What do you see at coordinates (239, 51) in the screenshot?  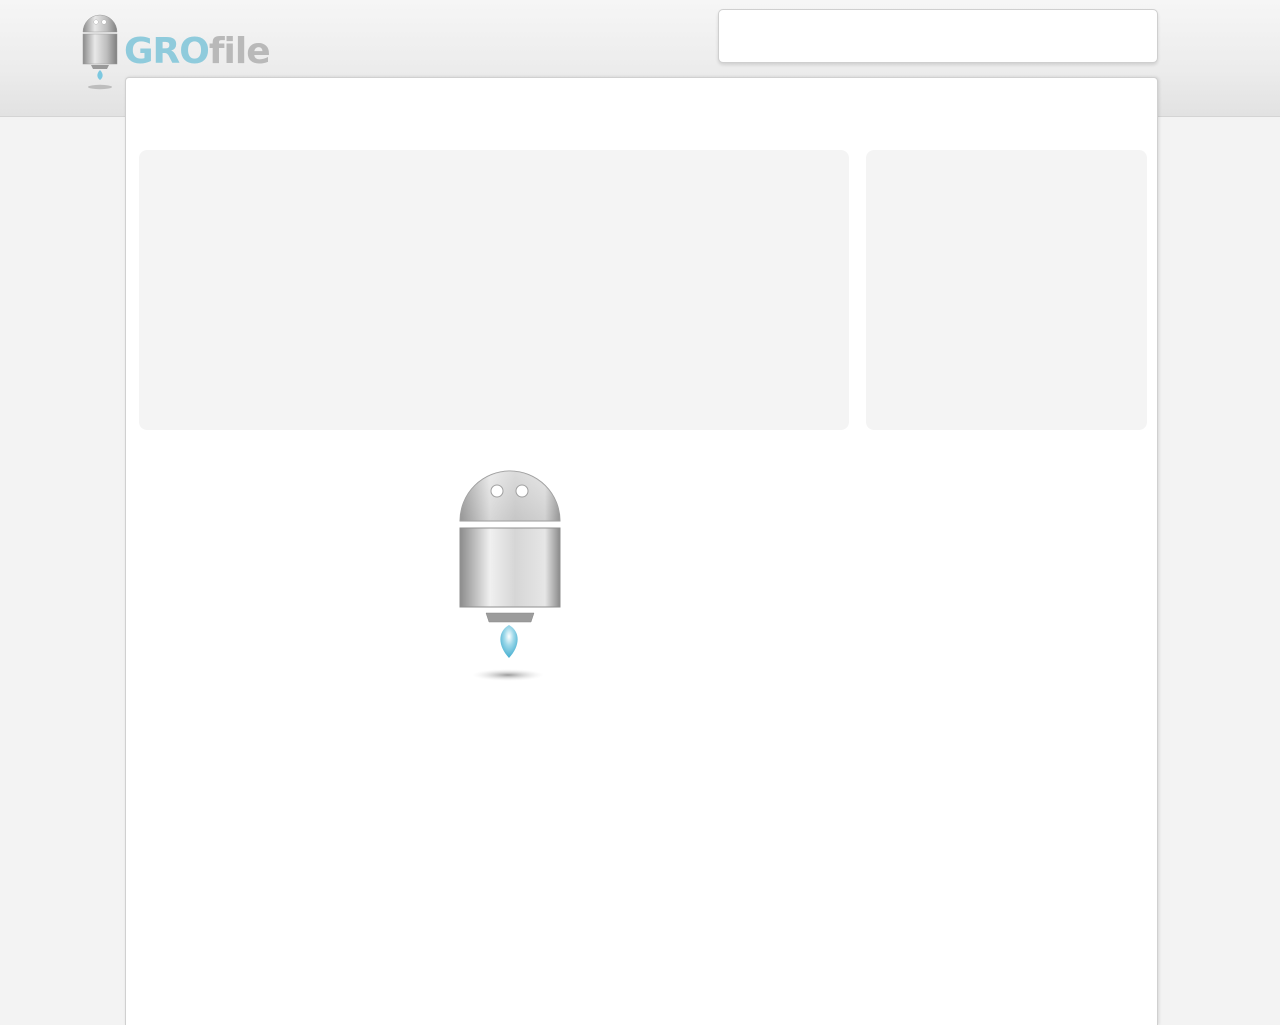 I see `logo-text-file: file` at bounding box center [239, 51].